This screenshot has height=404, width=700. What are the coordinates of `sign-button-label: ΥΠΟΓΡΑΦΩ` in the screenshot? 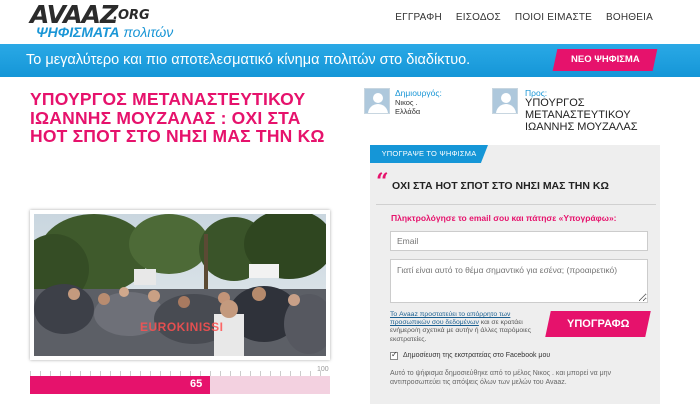 It's located at (598, 324).